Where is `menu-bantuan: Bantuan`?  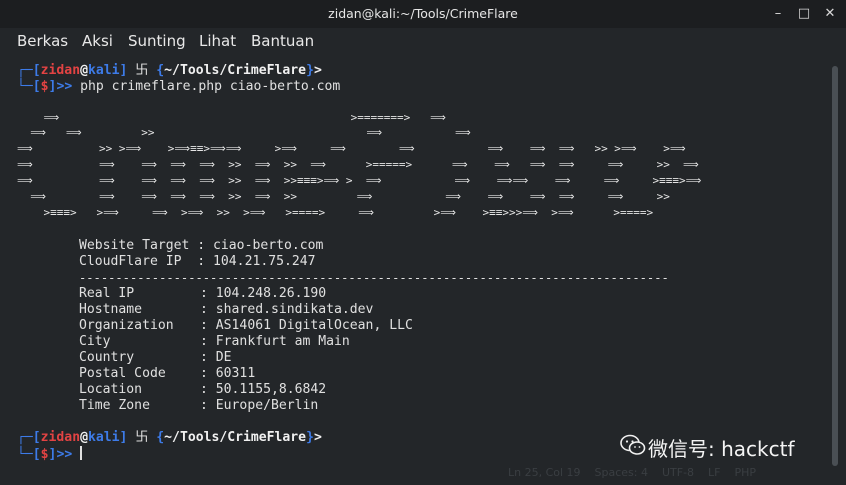
menu-bantuan: Bantuan is located at coordinates (282, 41).